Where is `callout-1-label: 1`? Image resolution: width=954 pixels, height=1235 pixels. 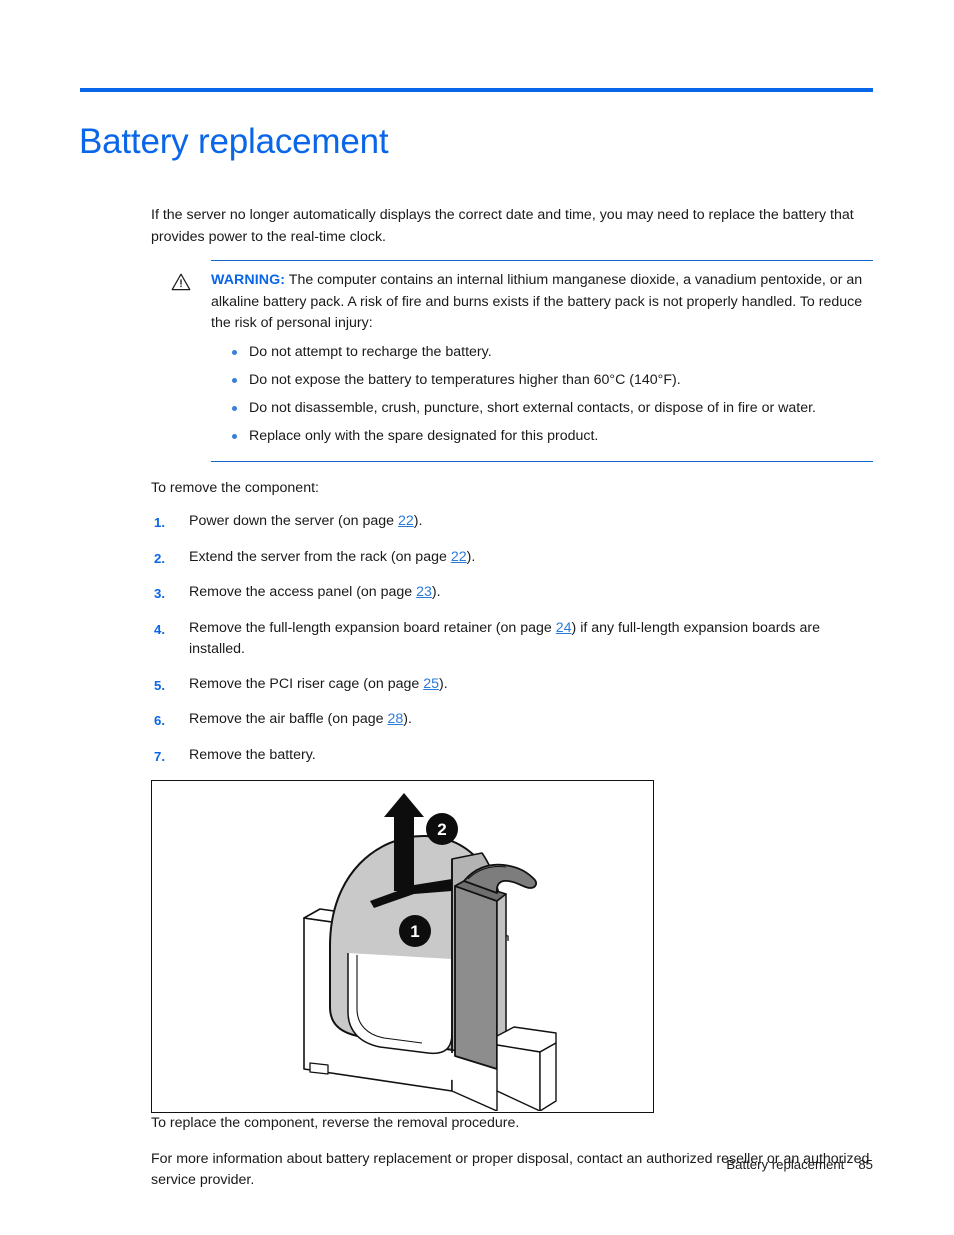 callout-1-label: 1 is located at coordinates (414, 931).